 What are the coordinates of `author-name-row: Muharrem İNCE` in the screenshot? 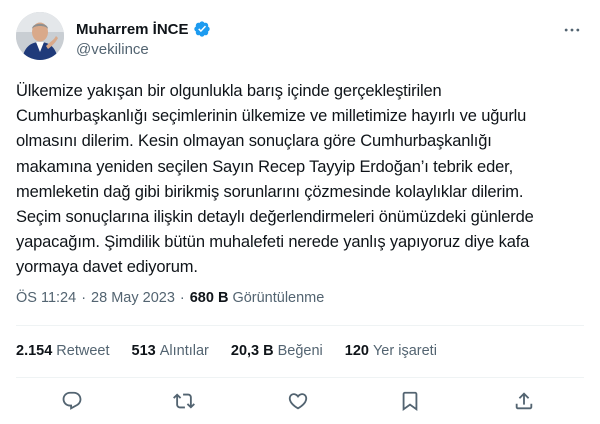 It's located at (143, 29).